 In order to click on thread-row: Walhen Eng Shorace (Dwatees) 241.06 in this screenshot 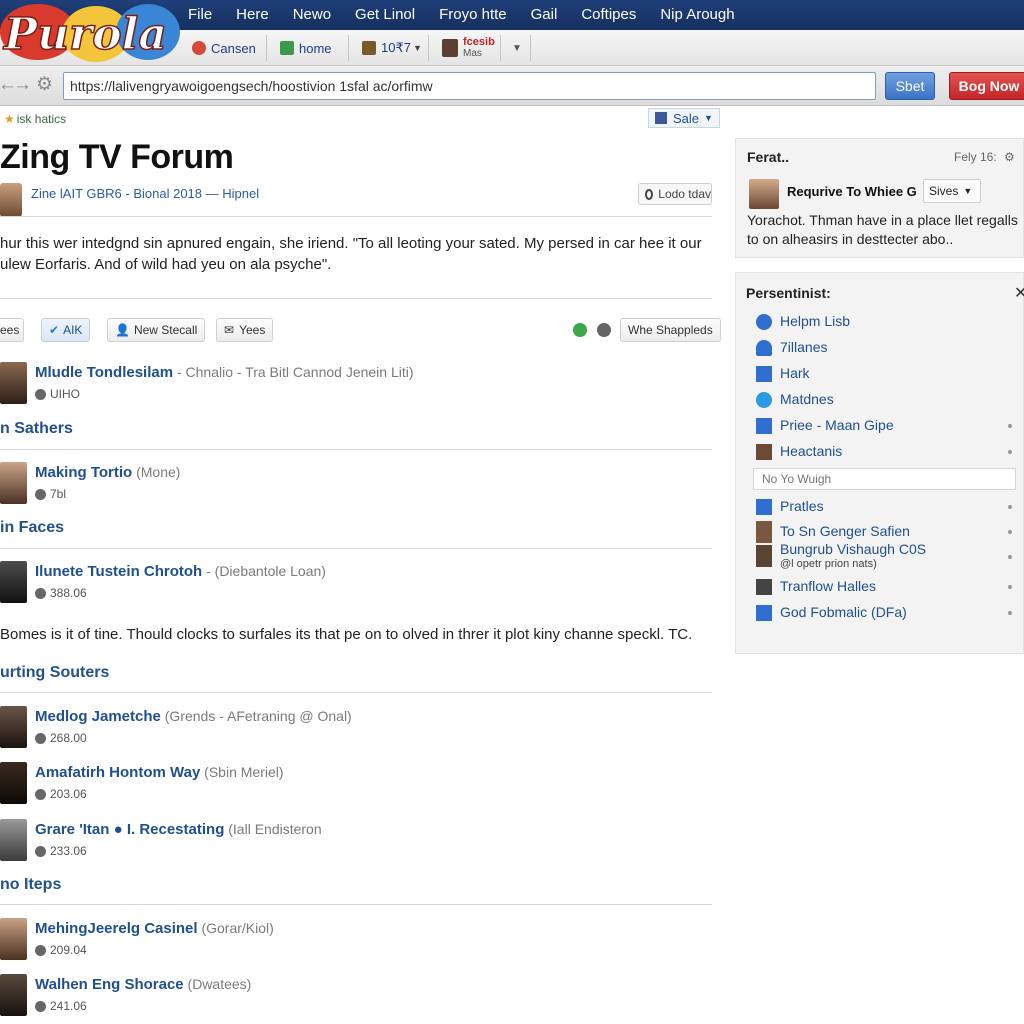, I will do `click(356, 997)`.